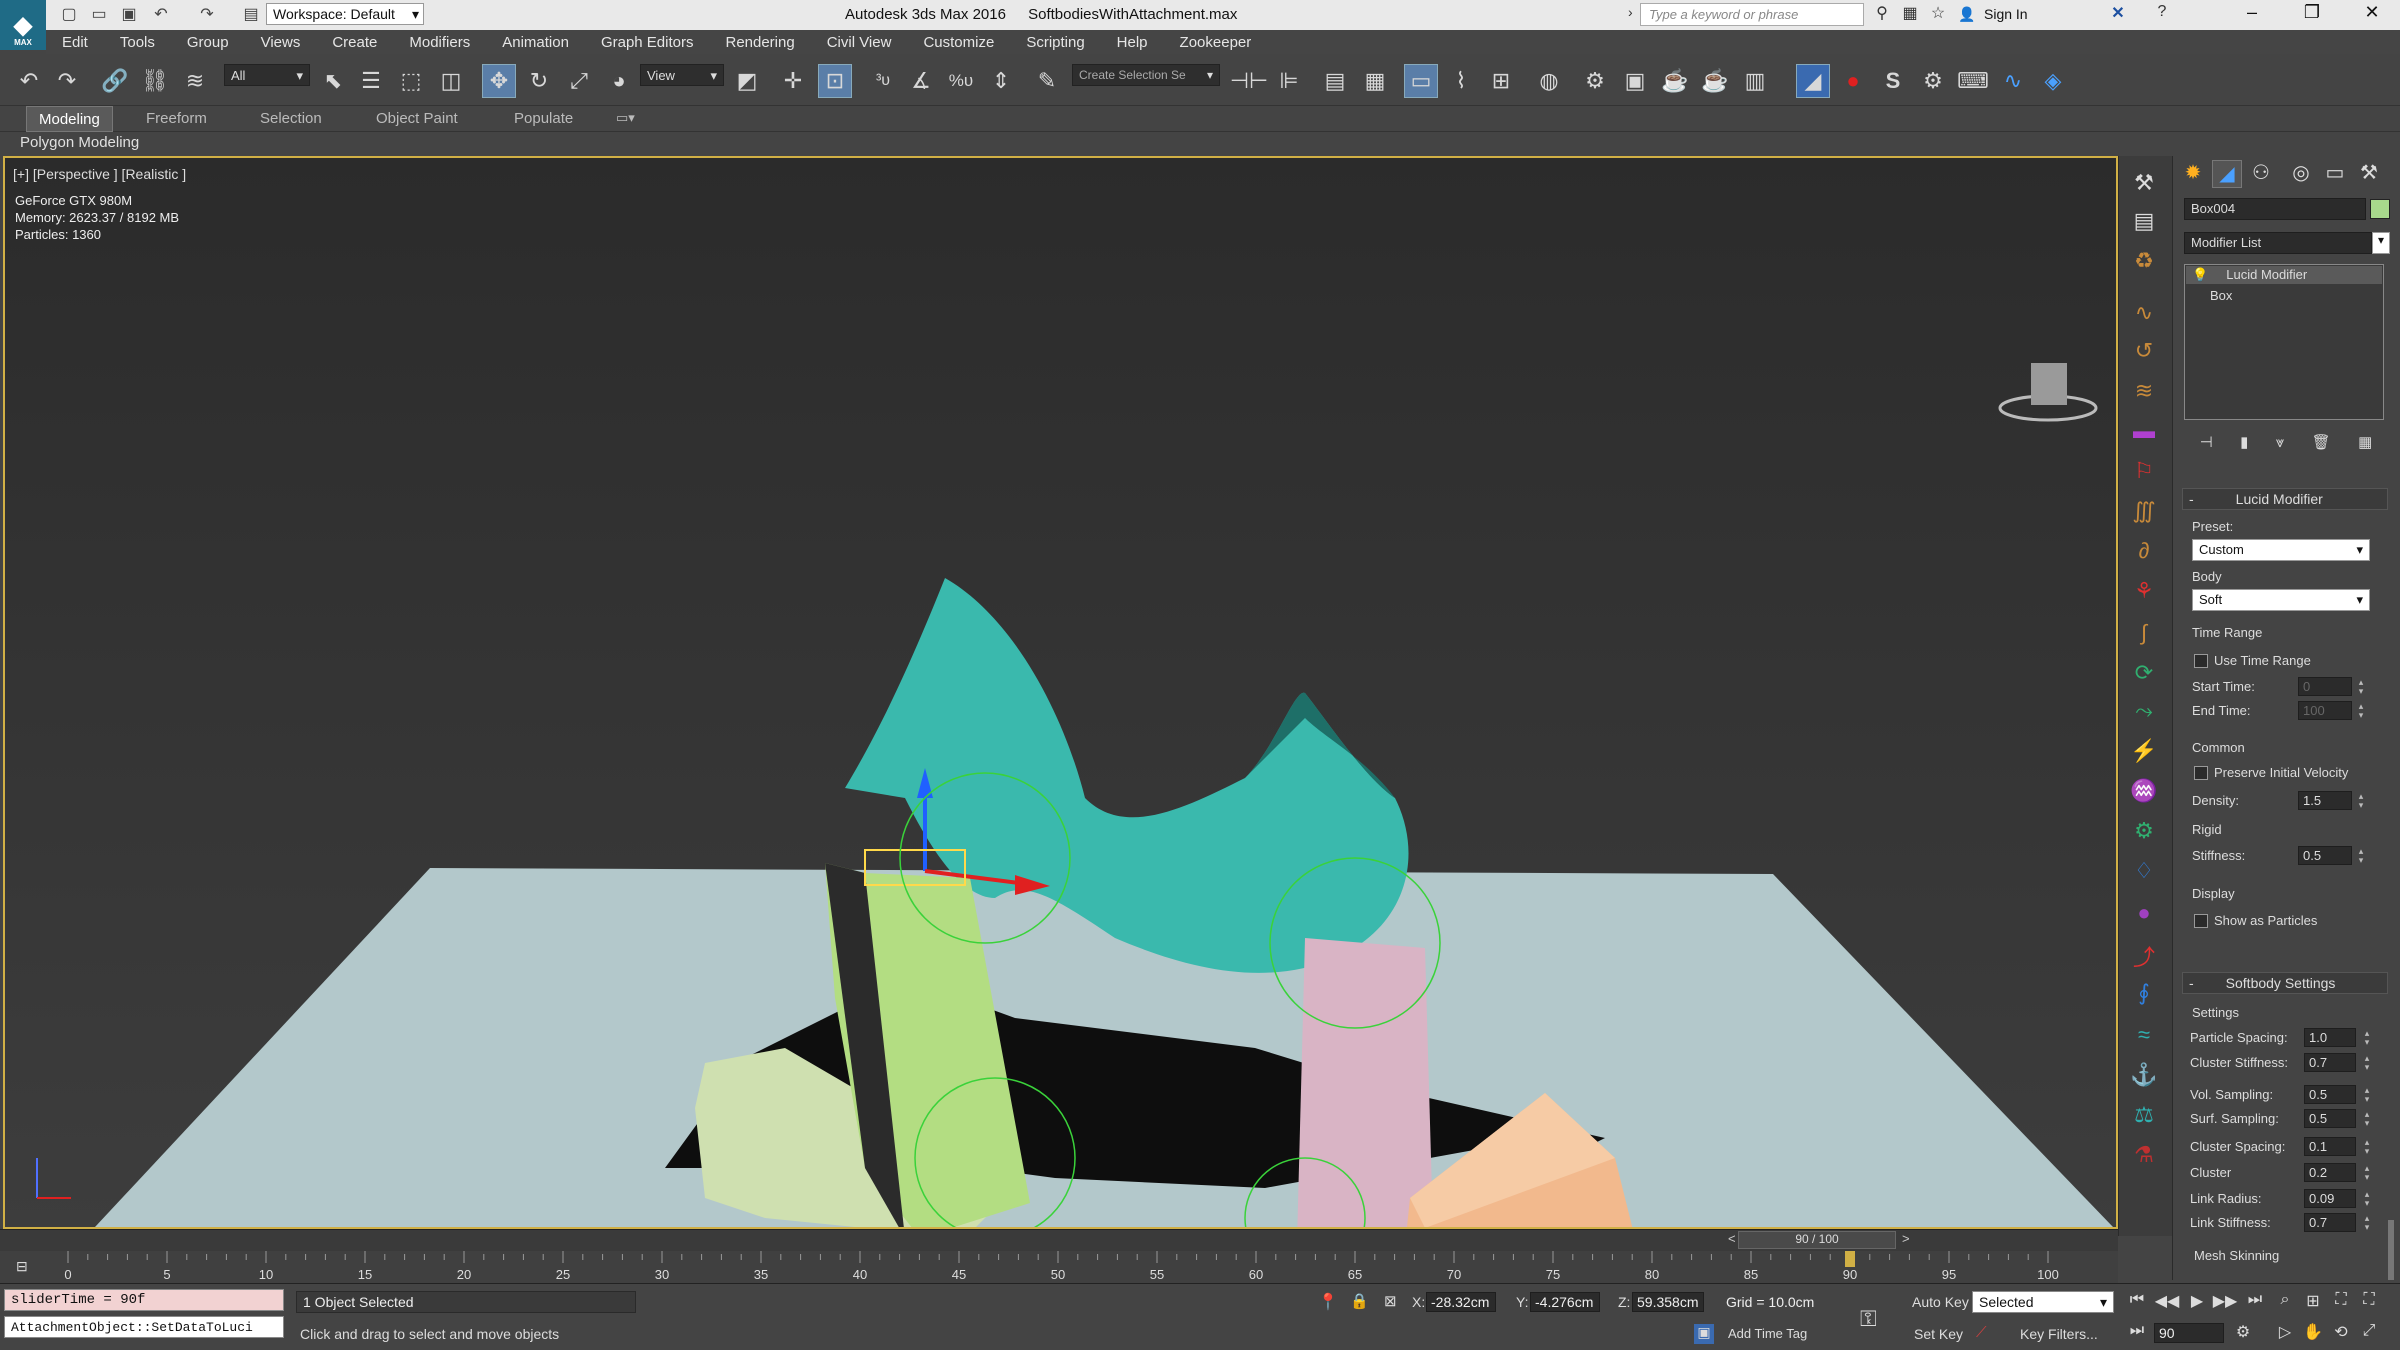 Image resolution: width=2400 pixels, height=1350 pixels. I want to click on undo-quick-icon: ↶, so click(161, 15).